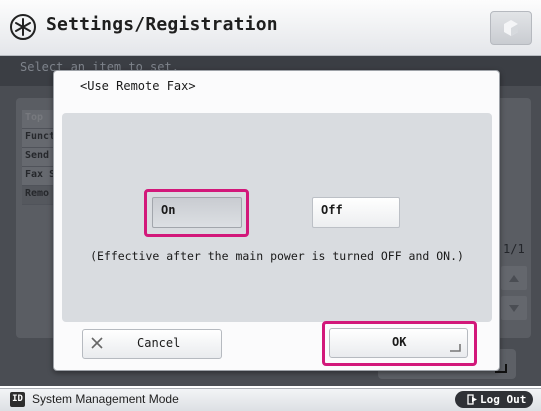  I want to click on counter-check-button, so click(511, 28).